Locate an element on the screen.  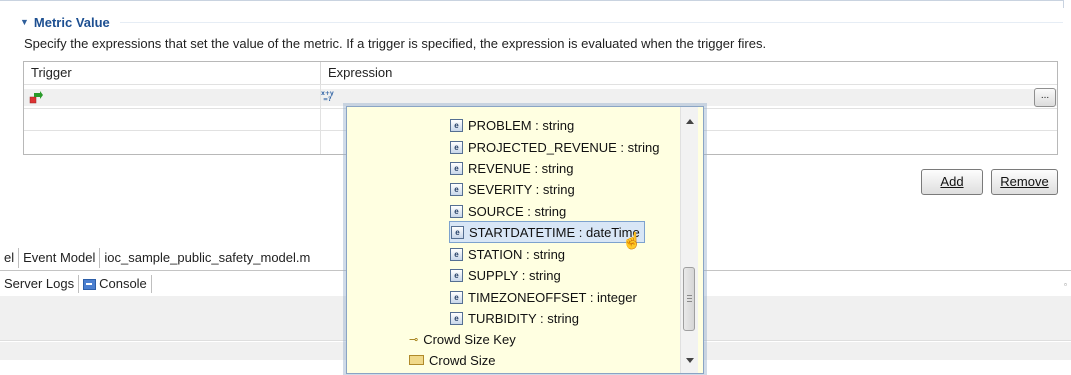
ruler-icon is located at coordinates (416, 360).